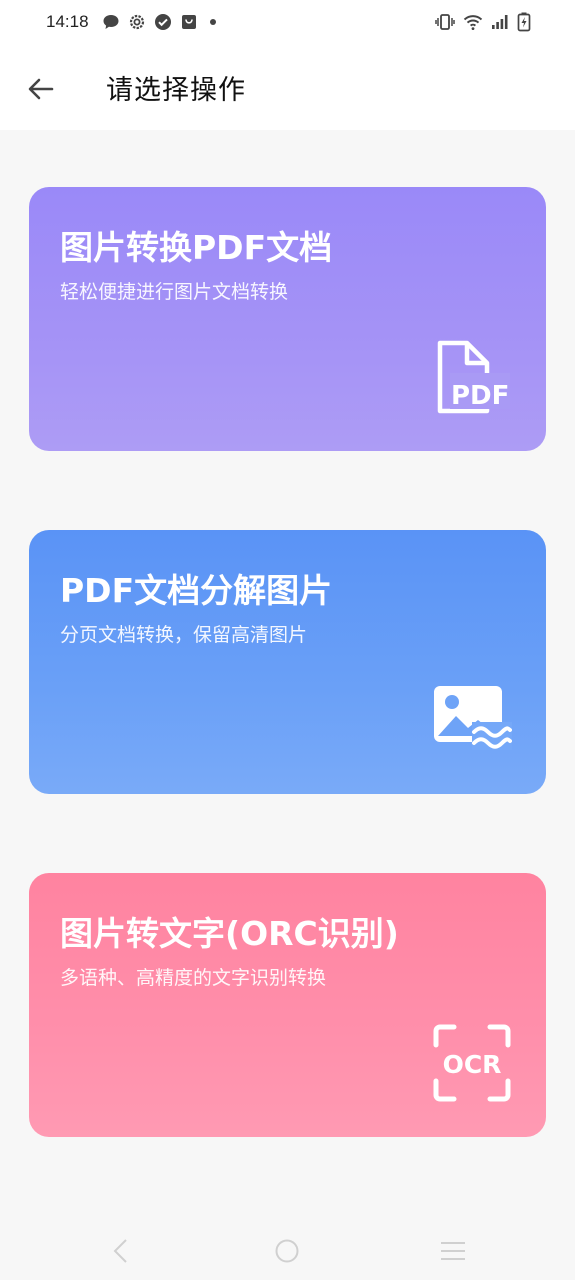 The width and height of the screenshot is (575, 1280). What do you see at coordinates (67, 21) in the screenshot?
I see `status-time: 14:18` at bounding box center [67, 21].